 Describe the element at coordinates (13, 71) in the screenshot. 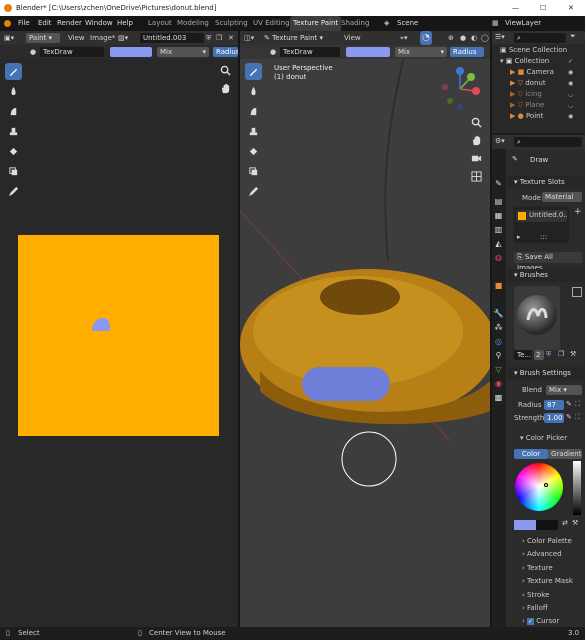

I see `draw-tool-button` at that location.